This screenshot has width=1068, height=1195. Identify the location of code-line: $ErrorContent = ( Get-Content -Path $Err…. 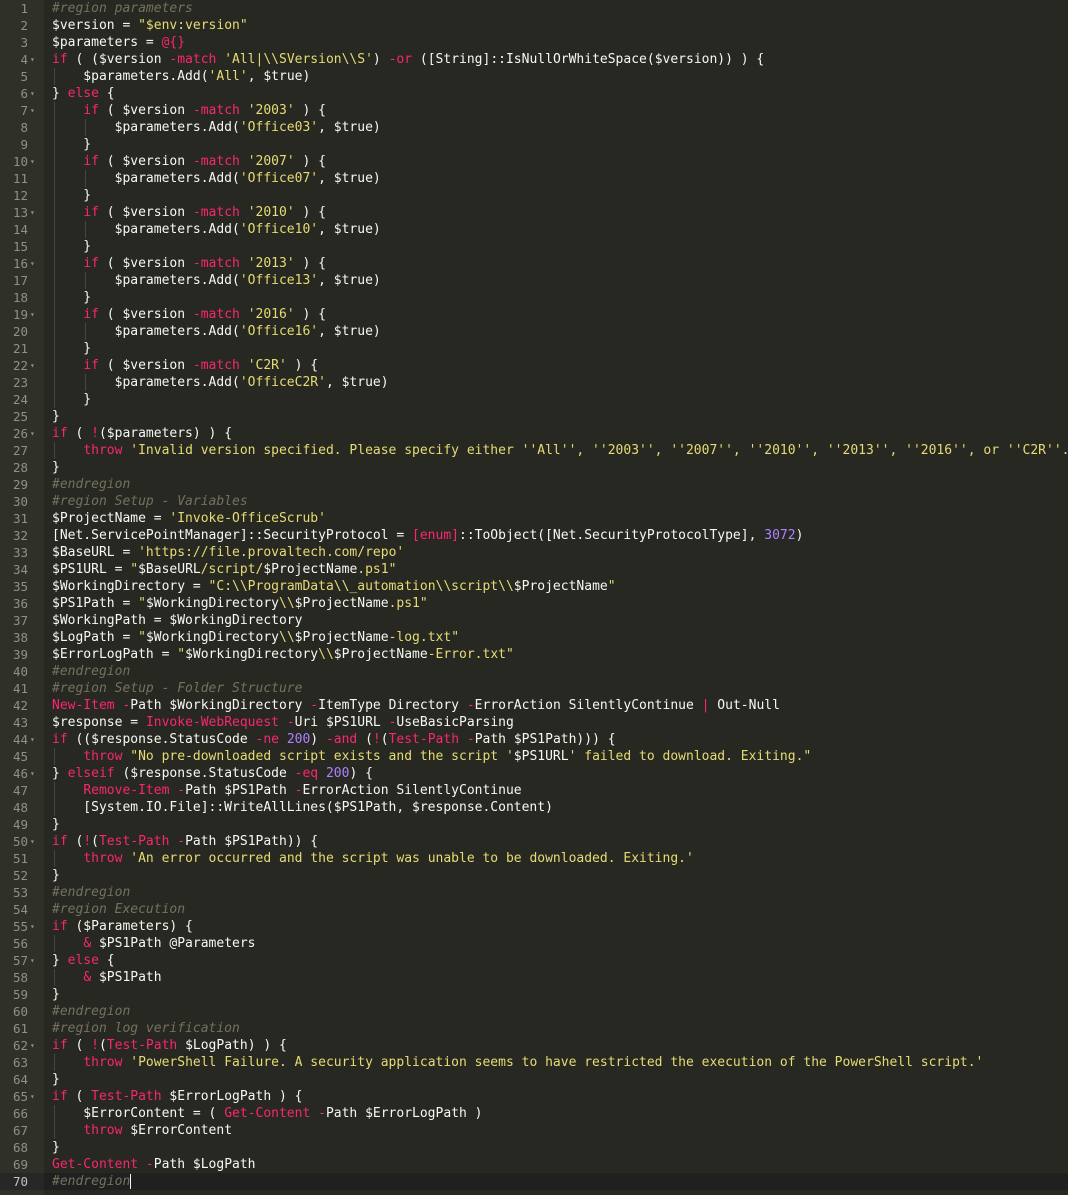
(556, 1113).